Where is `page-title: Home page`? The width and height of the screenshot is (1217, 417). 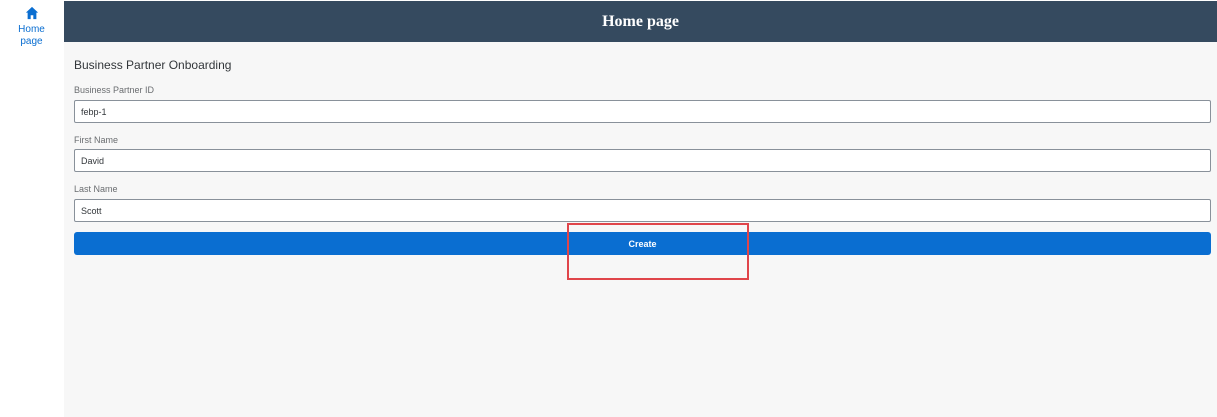 page-title: Home page is located at coordinates (640, 21).